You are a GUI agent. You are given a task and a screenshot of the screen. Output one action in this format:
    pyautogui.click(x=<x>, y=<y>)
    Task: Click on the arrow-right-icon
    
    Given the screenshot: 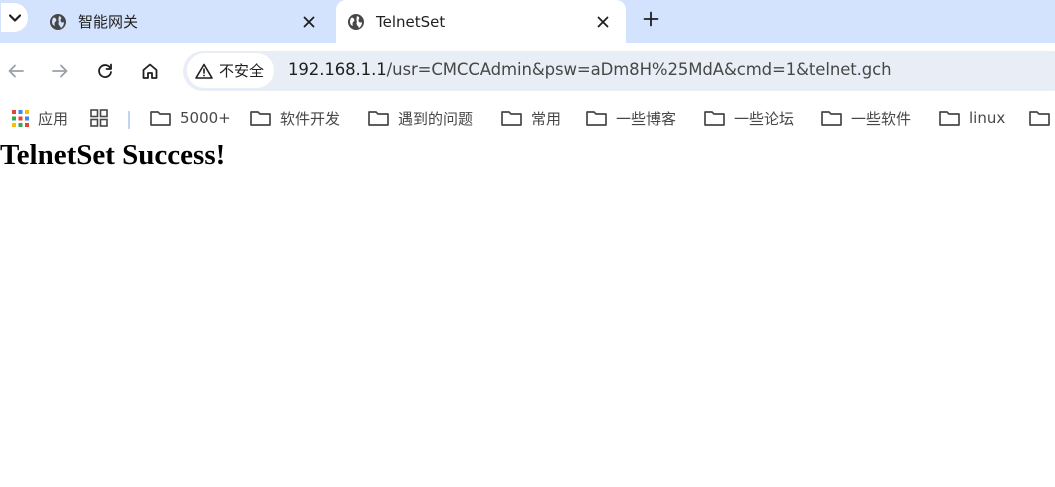 What is the action you would take?
    pyautogui.click(x=60, y=71)
    